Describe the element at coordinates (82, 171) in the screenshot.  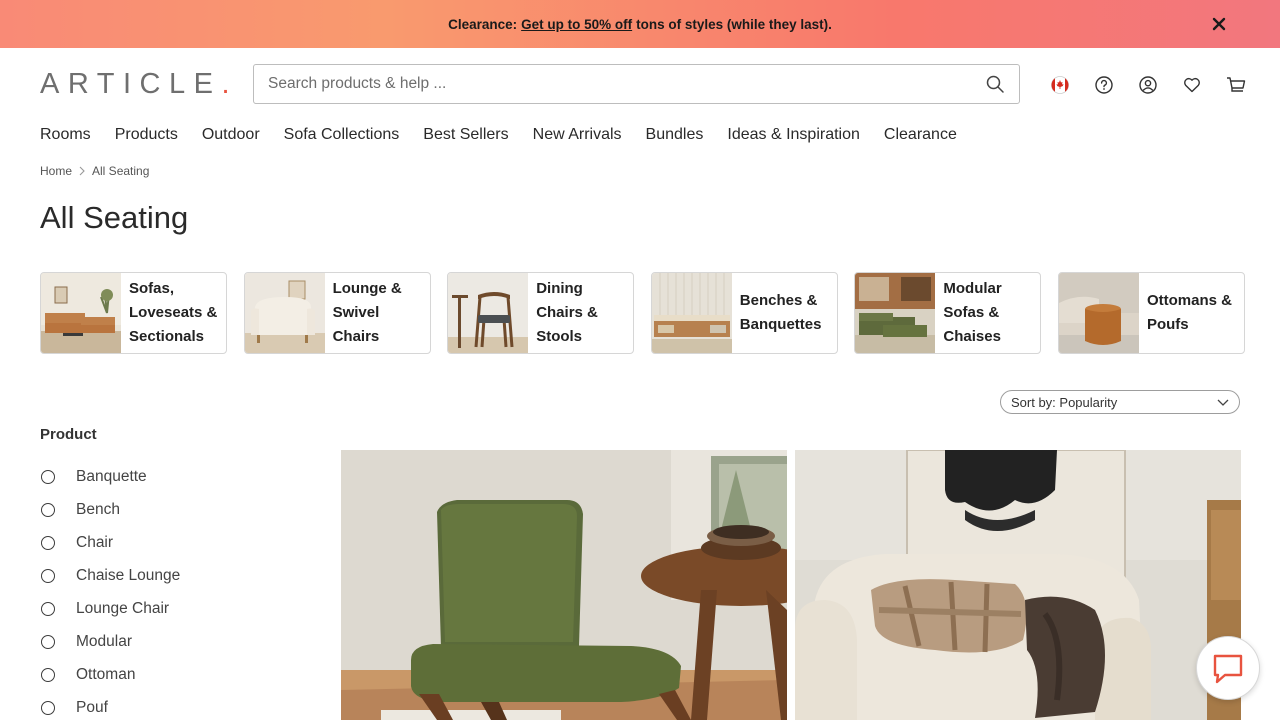
I see `chevron-right-icon` at that location.